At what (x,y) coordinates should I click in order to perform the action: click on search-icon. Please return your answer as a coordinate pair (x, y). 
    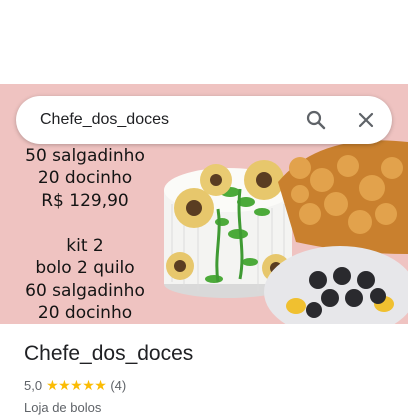
    Looking at the image, I should click on (316, 120).